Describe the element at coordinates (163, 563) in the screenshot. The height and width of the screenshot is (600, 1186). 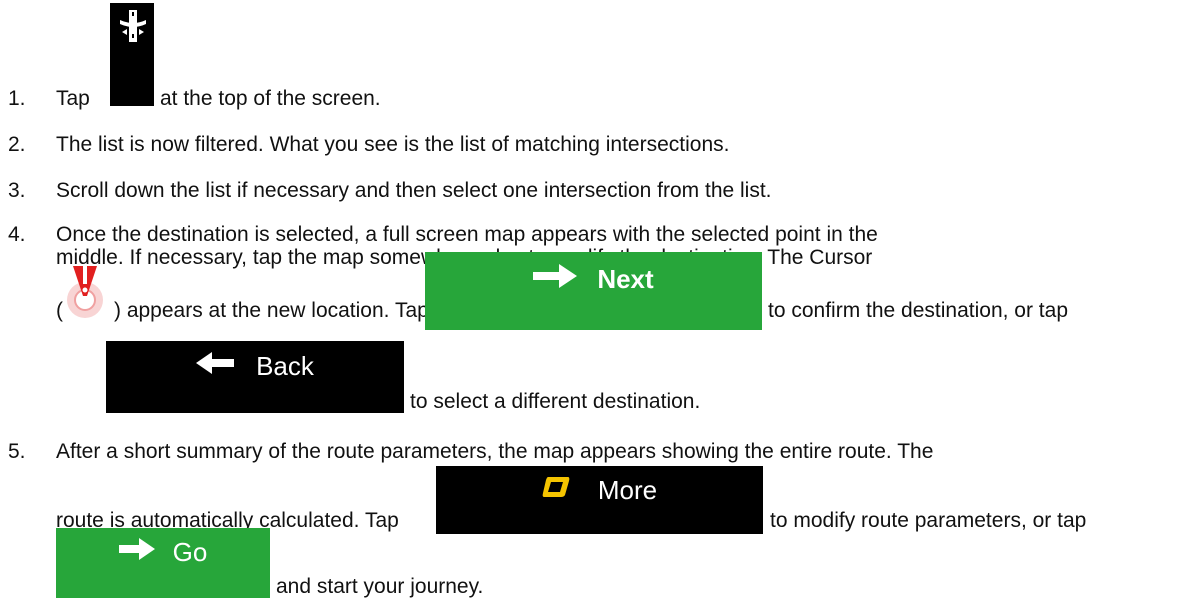
I see `go-button: Go` at that location.